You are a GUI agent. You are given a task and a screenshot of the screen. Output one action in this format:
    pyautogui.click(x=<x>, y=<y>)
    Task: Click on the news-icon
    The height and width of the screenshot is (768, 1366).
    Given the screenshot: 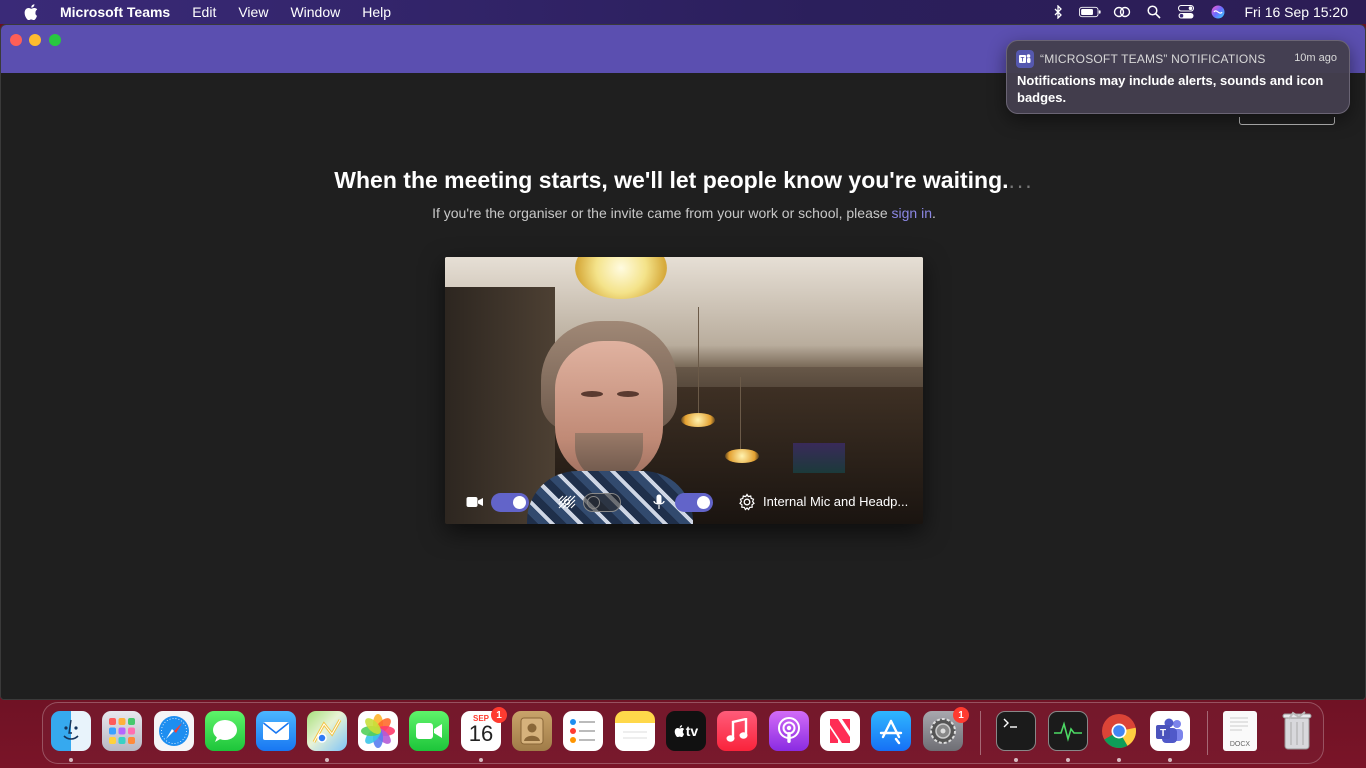 What is the action you would take?
    pyautogui.click(x=840, y=731)
    